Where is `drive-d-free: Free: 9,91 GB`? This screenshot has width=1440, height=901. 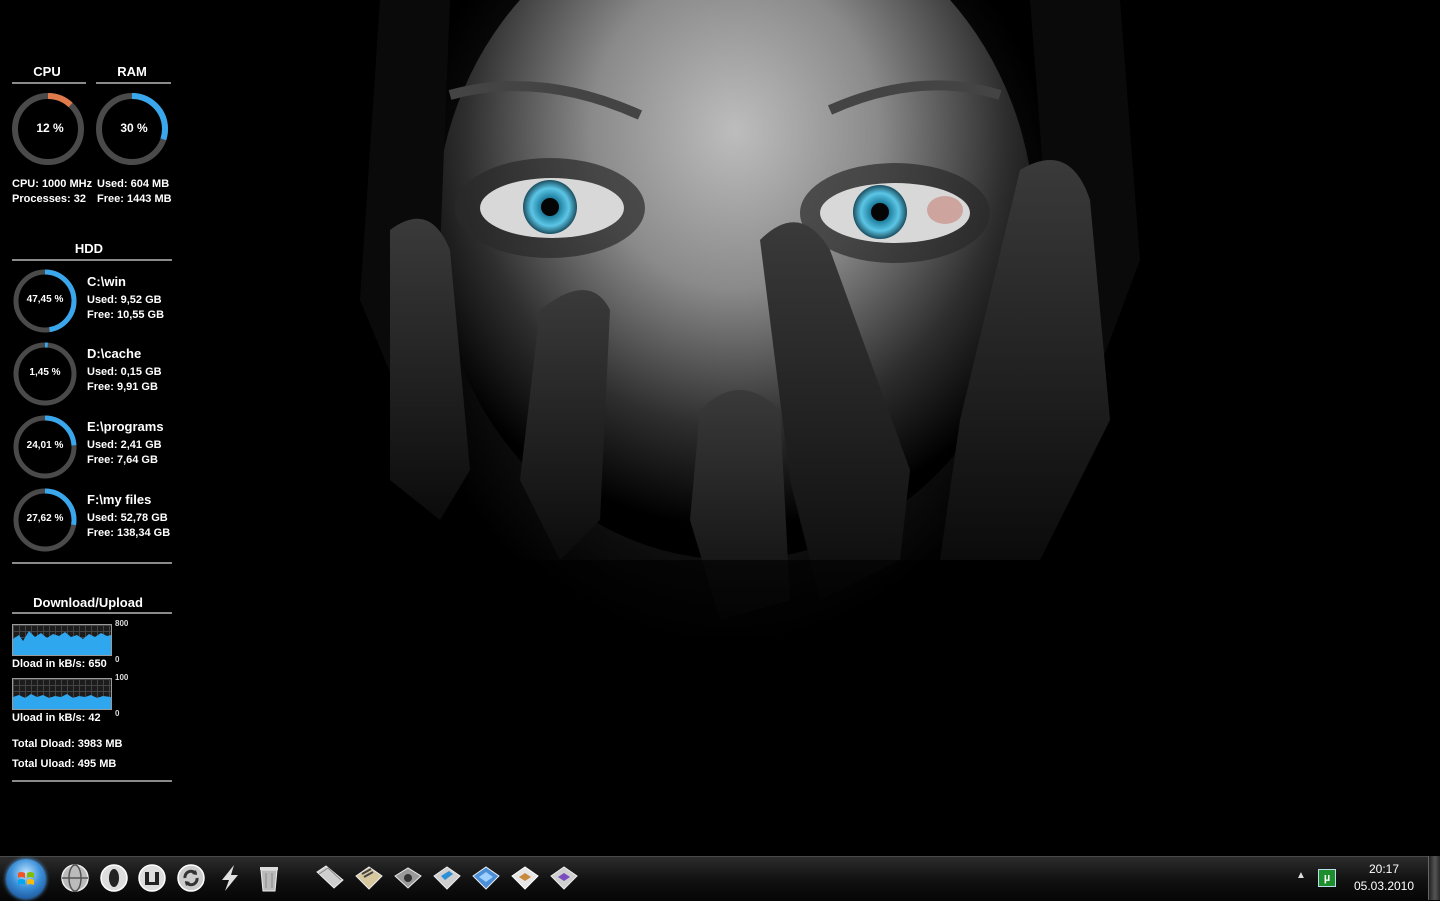 drive-d-free: Free: 9,91 GB is located at coordinates (122, 387).